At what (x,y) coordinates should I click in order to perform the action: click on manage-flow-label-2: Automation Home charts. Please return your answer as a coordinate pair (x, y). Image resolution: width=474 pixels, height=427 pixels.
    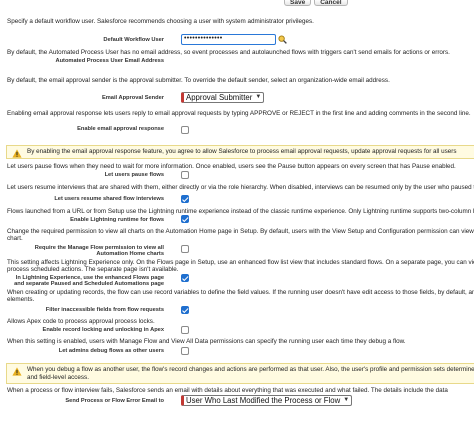
    Looking at the image, I should click on (130, 254).